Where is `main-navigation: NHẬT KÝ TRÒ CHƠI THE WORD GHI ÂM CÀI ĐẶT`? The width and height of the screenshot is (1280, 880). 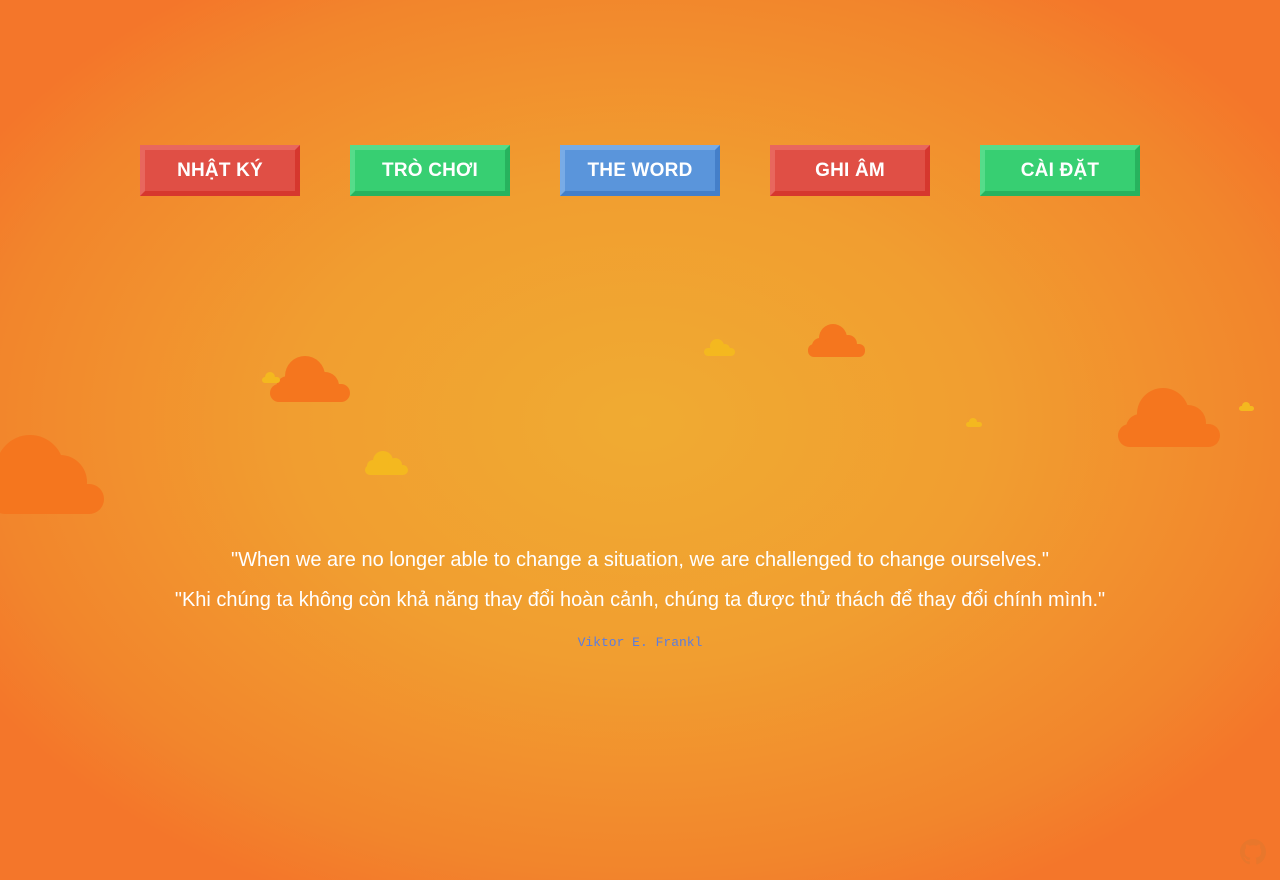 main-navigation: NHẬT KÝ TRÒ CHƠI THE WORD GHI ÂM CÀI ĐẶT is located at coordinates (640, 170).